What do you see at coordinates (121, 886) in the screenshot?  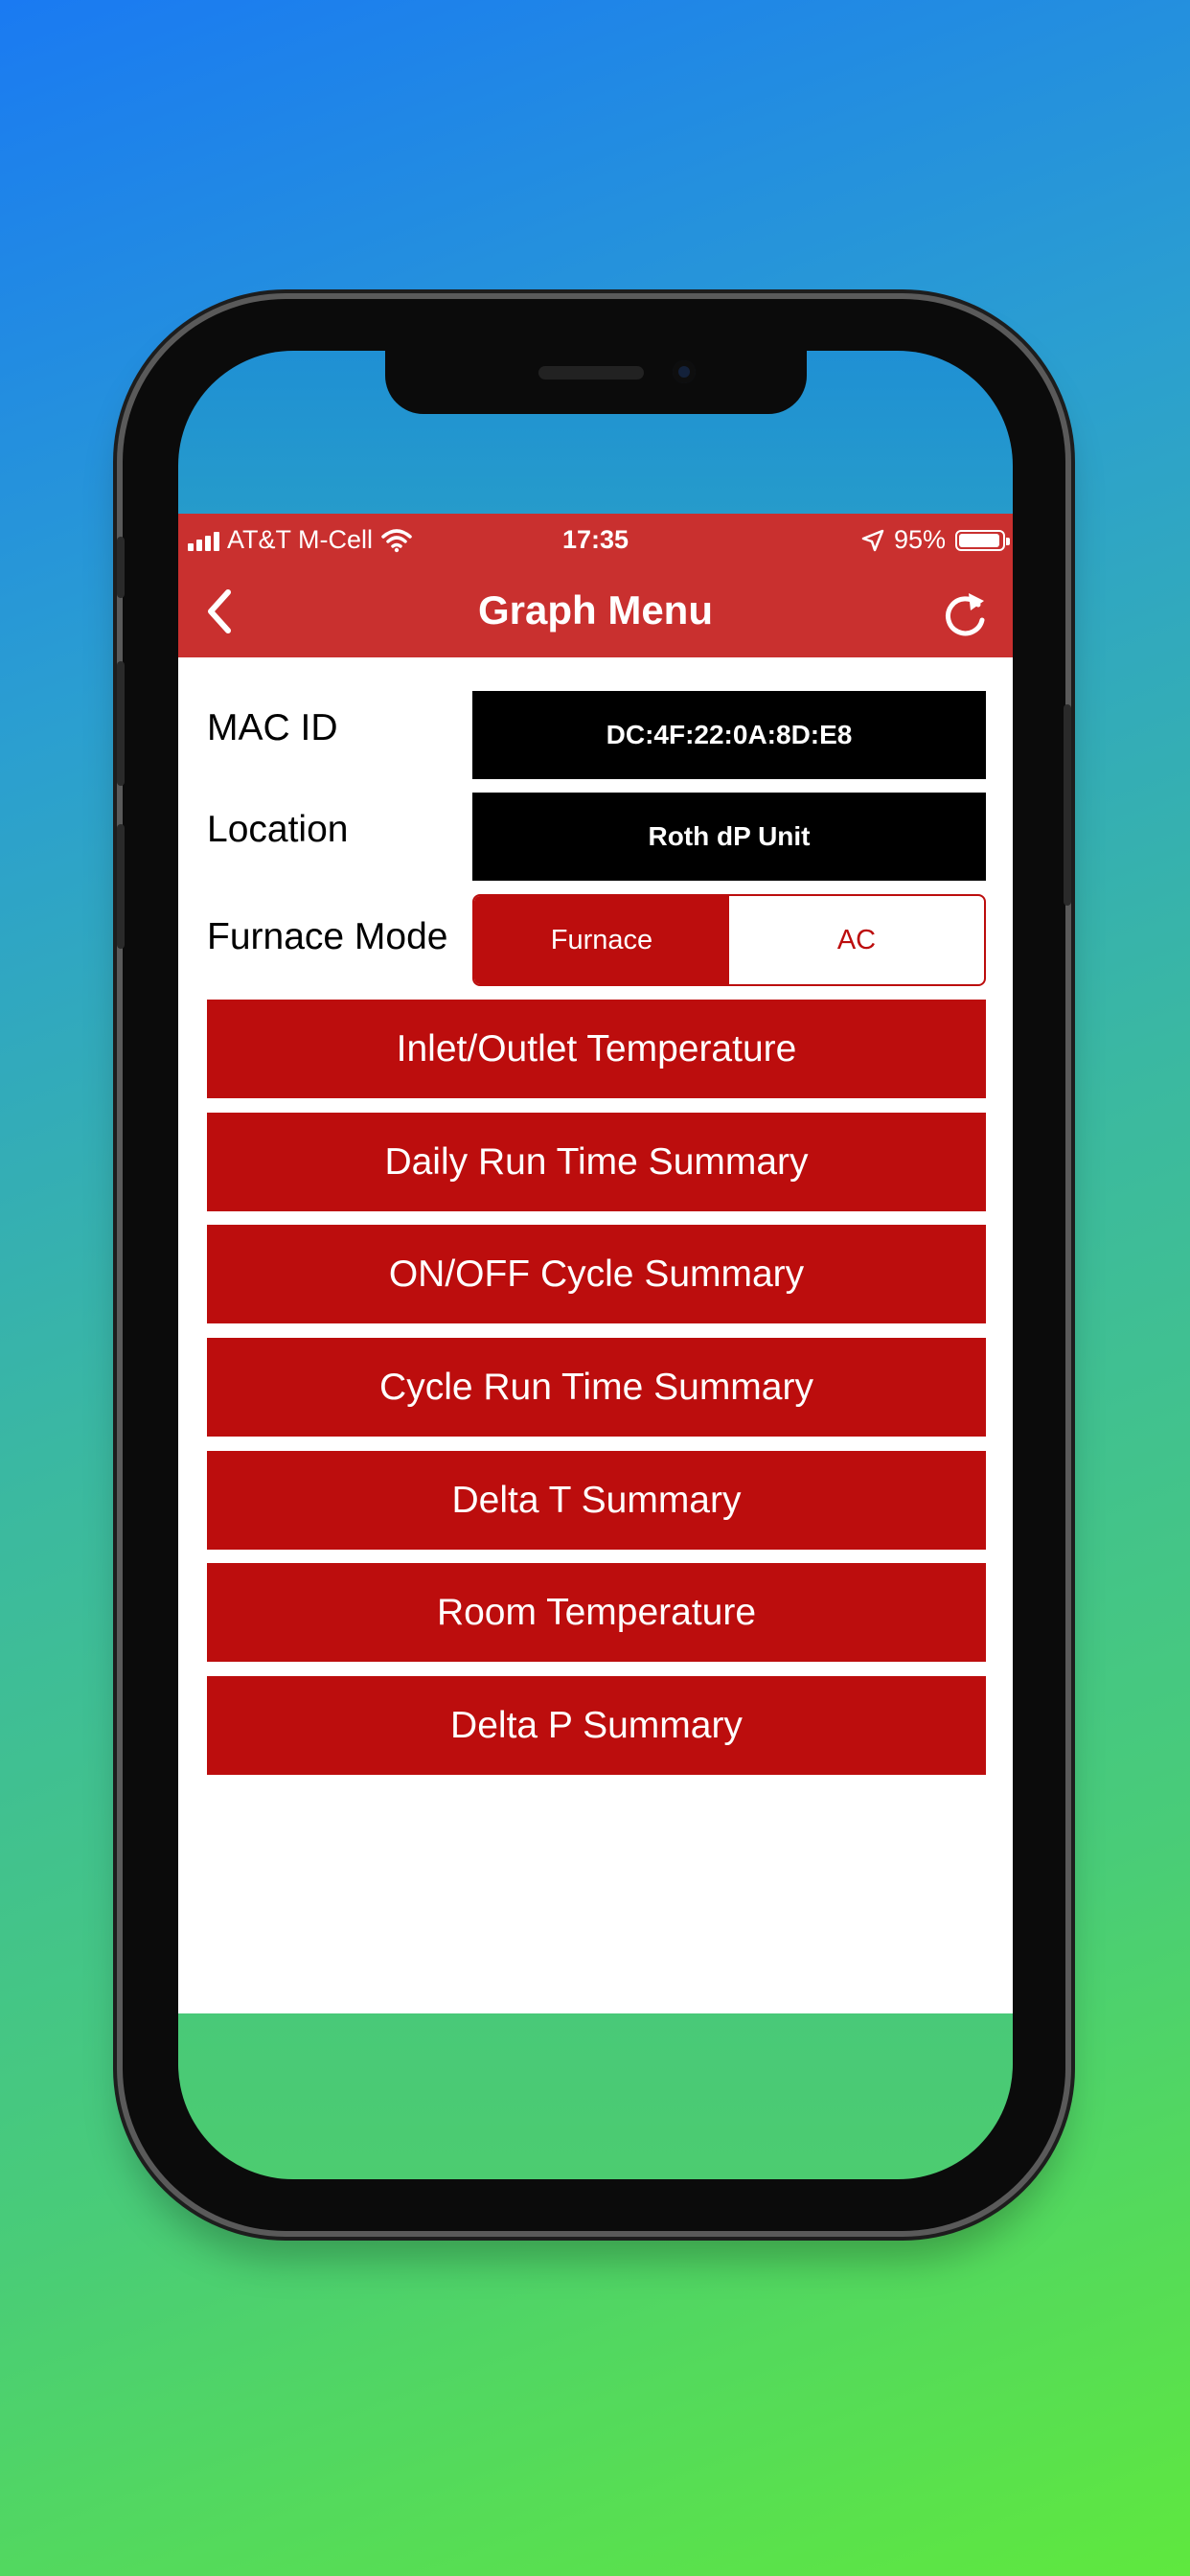 I see `volume-down-button` at bounding box center [121, 886].